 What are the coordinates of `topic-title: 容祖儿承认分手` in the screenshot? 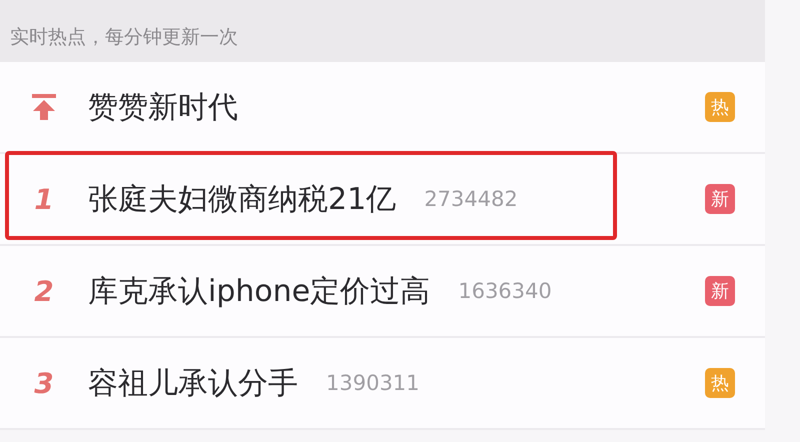 It's located at (193, 383).